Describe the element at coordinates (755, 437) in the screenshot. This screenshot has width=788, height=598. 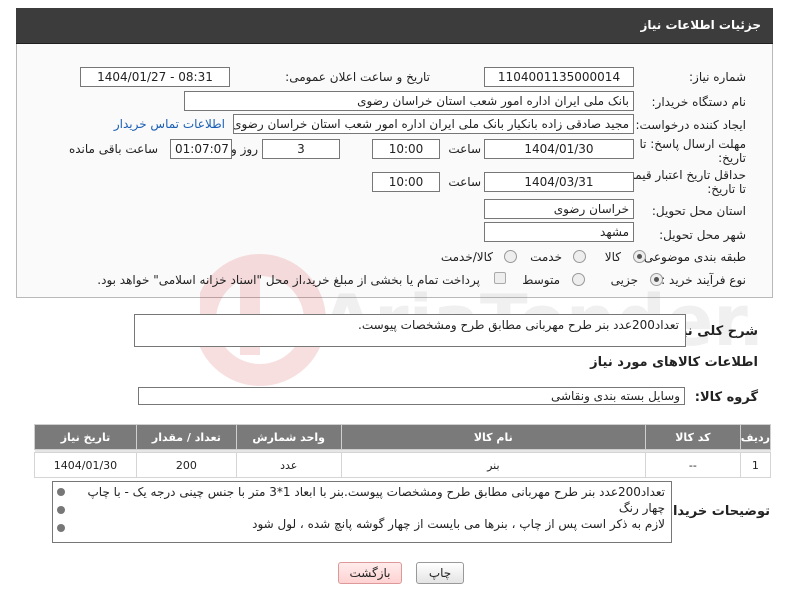
I see `col-row-header: ردیف` at that location.